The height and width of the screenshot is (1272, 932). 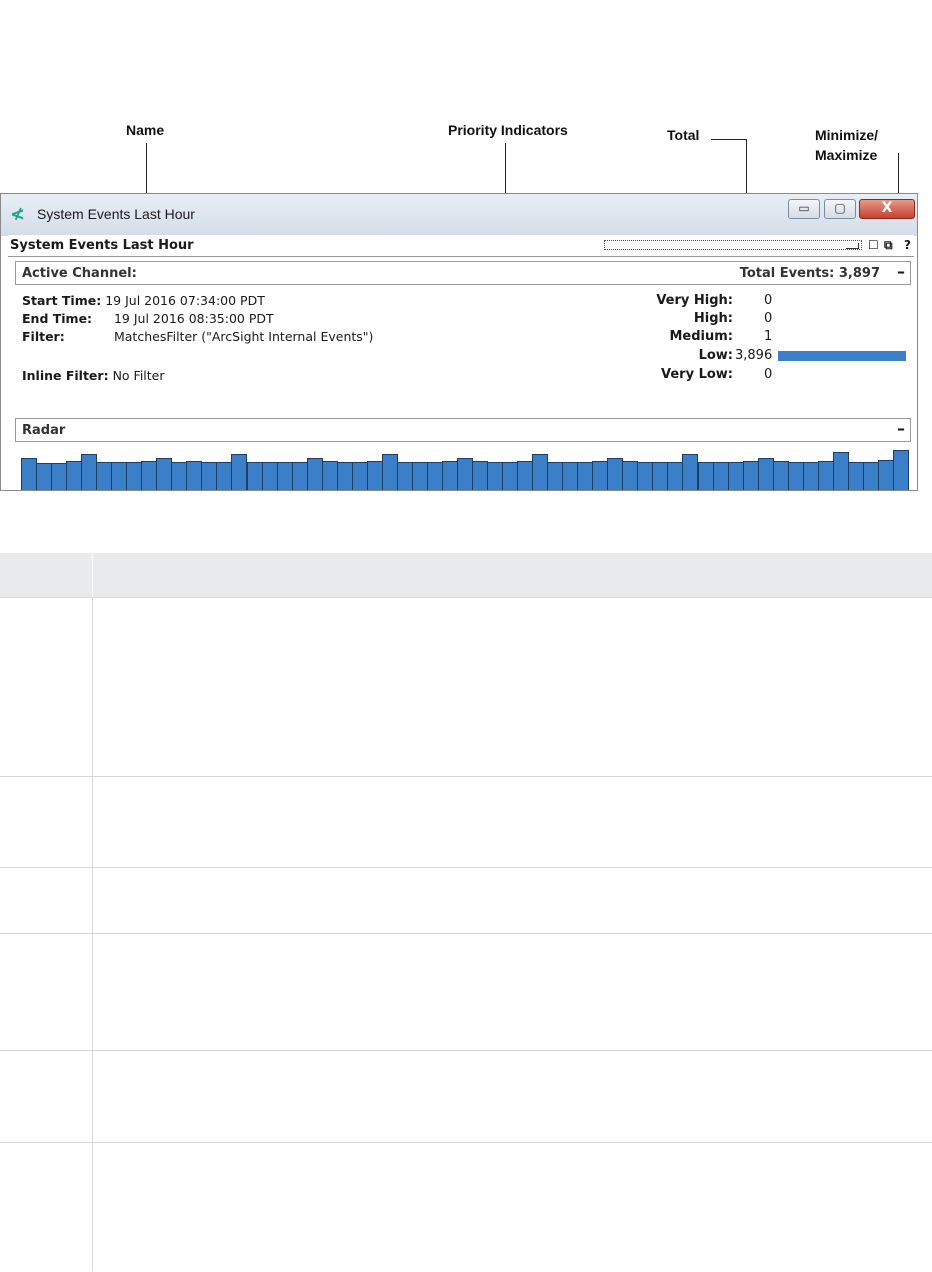 What do you see at coordinates (79, 273) in the screenshot?
I see `active-channel-label: Active Channel:` at bounding box center [79, 273].